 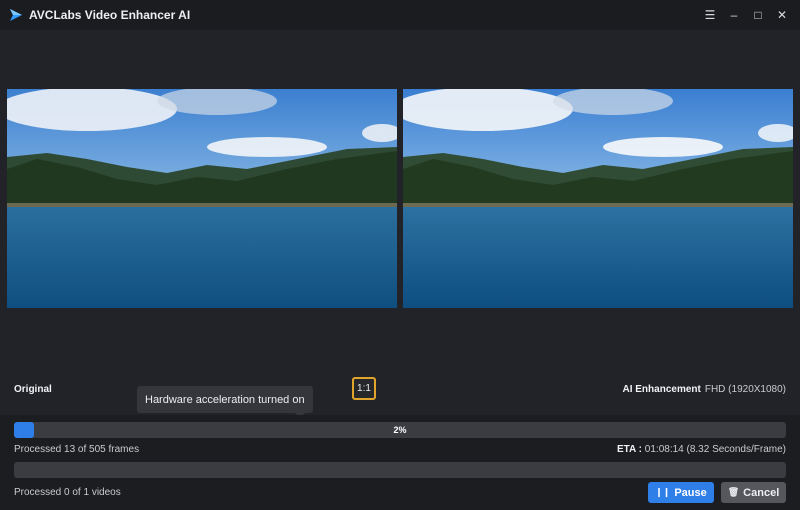 What do you see at coordinates (715, 449) in the screenshot?
I see `eta-value: 01:08:14 (8.32 Seconds/Frame)` at bounding box center [715, 449].